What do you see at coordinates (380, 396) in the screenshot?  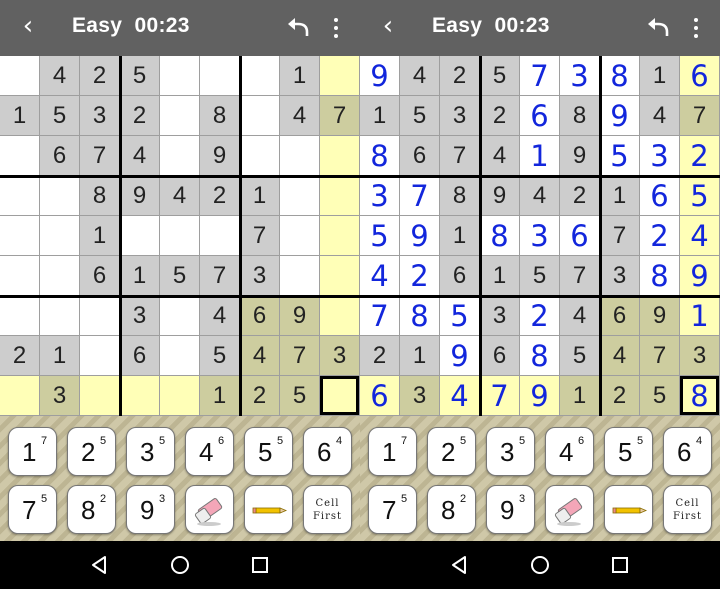 I see `sudoku-cell-r9c1: 6` at bounding box center [380, 396].